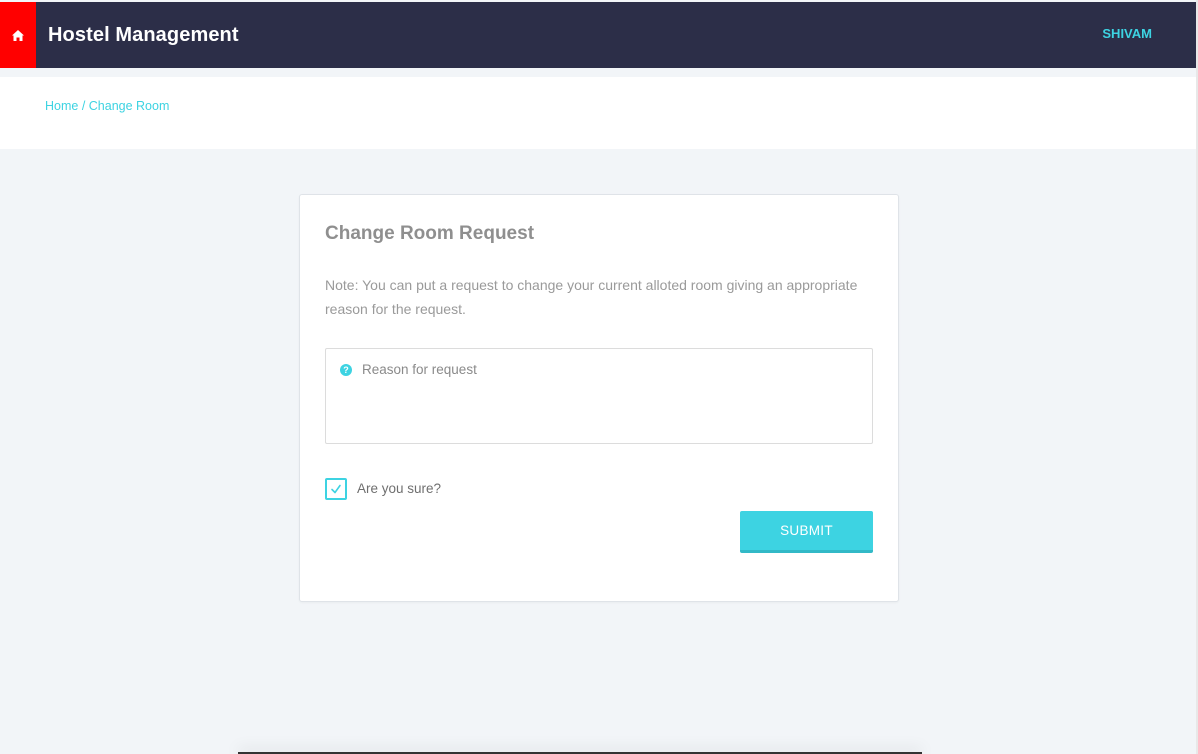 The width and height of the screenshot is (1198, 754). What do you see at coordinates (399, 488) in the screenshot?
I see `confirm-label: Are you sure?` at bounding box center [399, 488].